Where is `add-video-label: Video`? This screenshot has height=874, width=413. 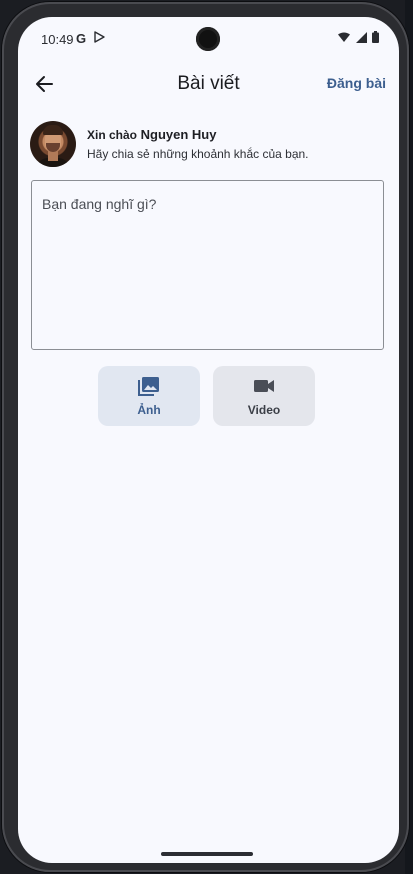 add-video-label: Video is located at coordinates (264, 410).